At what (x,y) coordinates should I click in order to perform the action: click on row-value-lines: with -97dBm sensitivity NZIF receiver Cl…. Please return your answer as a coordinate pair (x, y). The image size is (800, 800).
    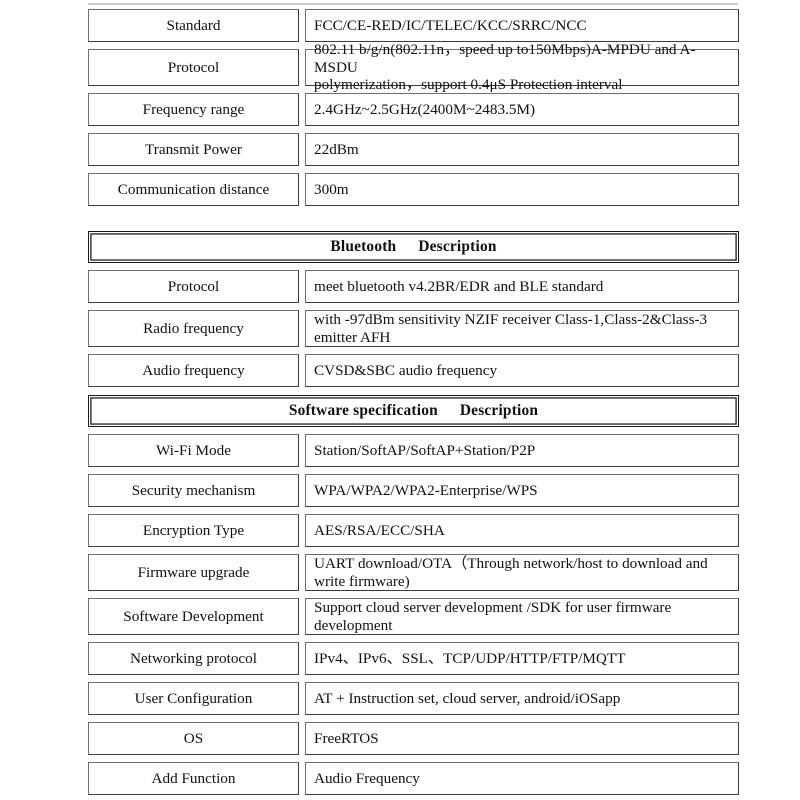
    Looking at the image, I should click on (523, 328).